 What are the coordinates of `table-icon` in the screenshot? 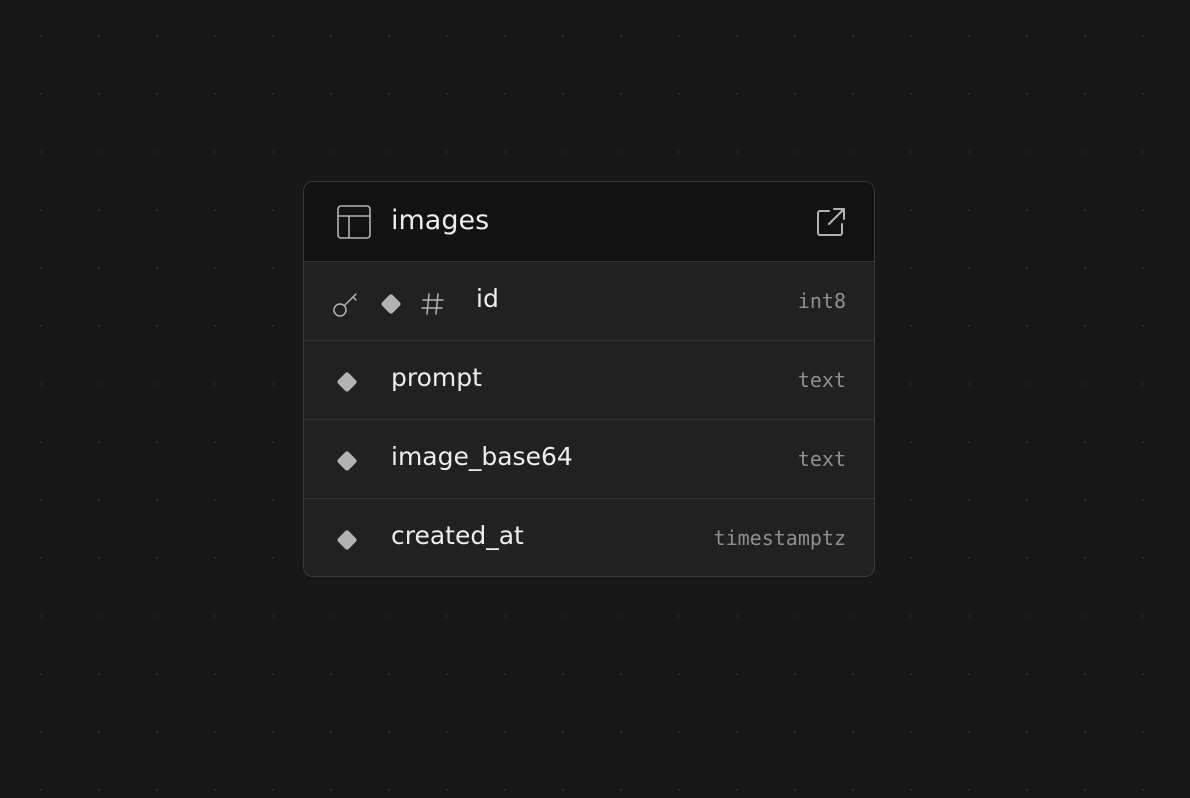 It's located at (354, 222).